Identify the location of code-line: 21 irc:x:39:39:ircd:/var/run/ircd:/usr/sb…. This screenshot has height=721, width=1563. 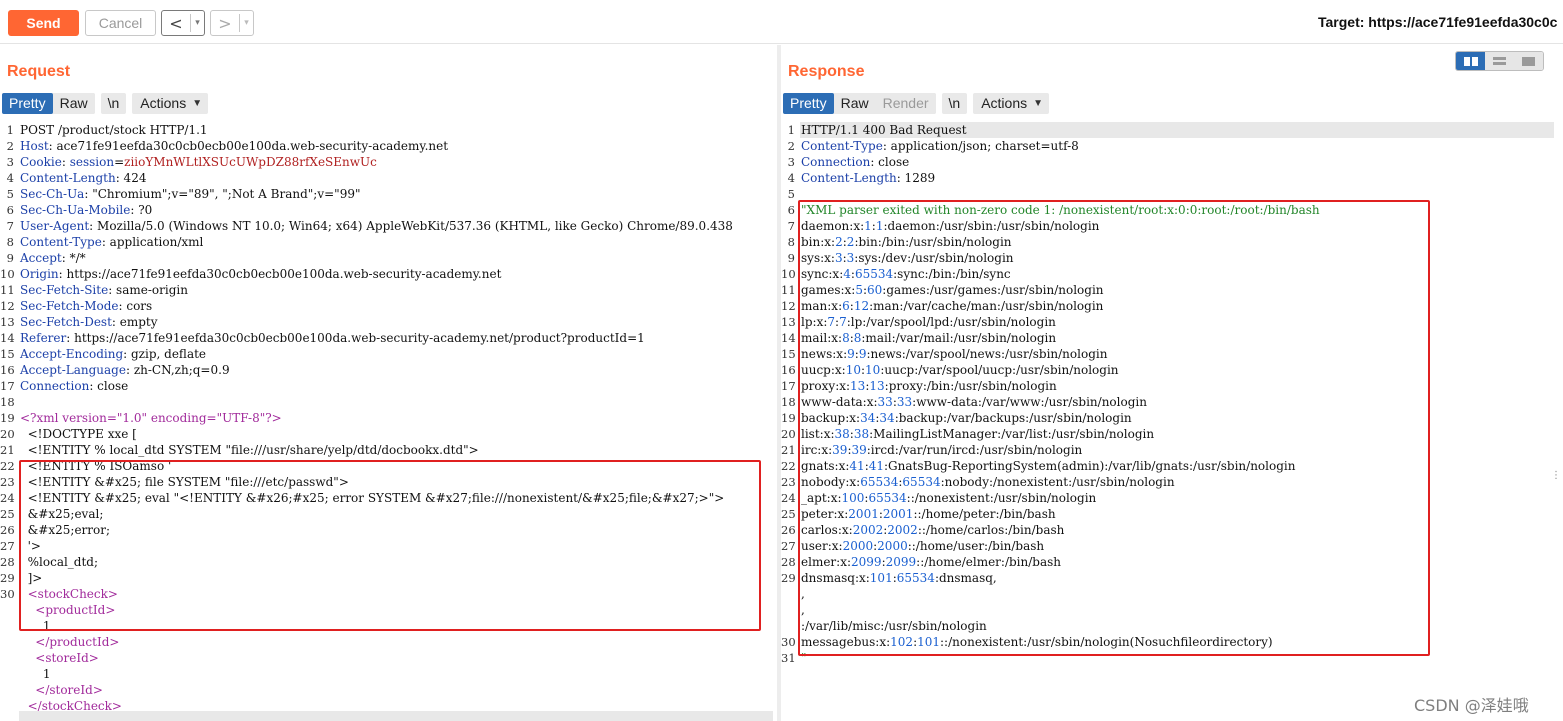
(1168, 450).